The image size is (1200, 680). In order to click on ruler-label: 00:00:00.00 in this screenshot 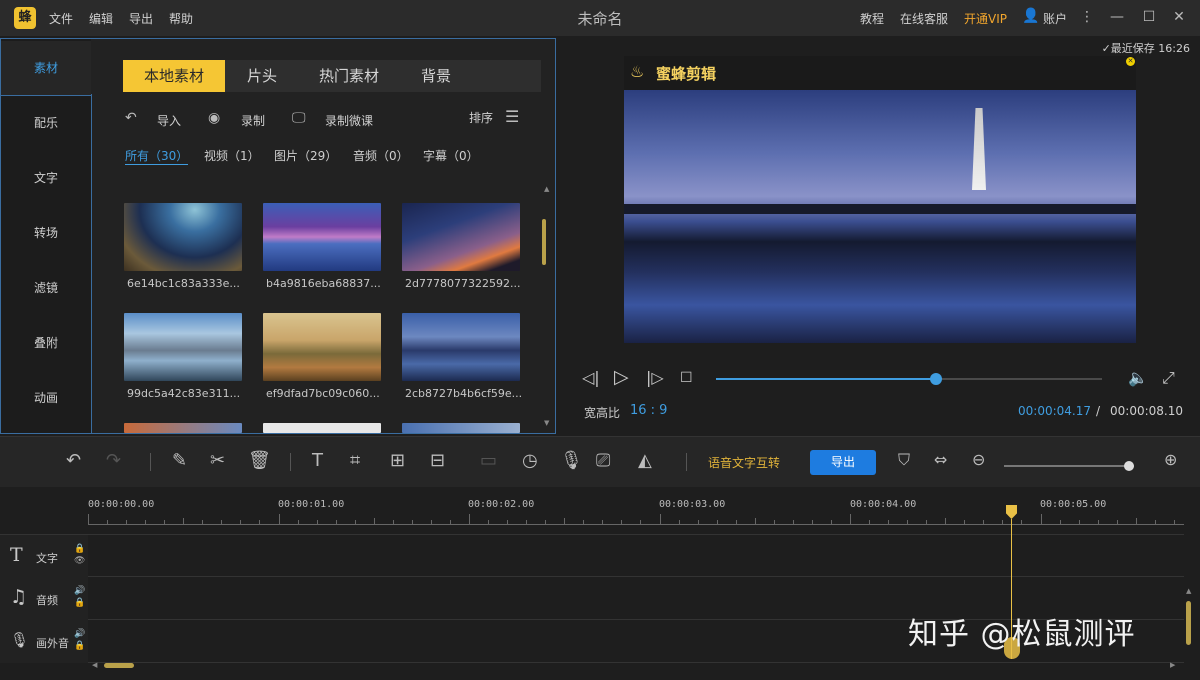, I will do `click(121, 504)`.